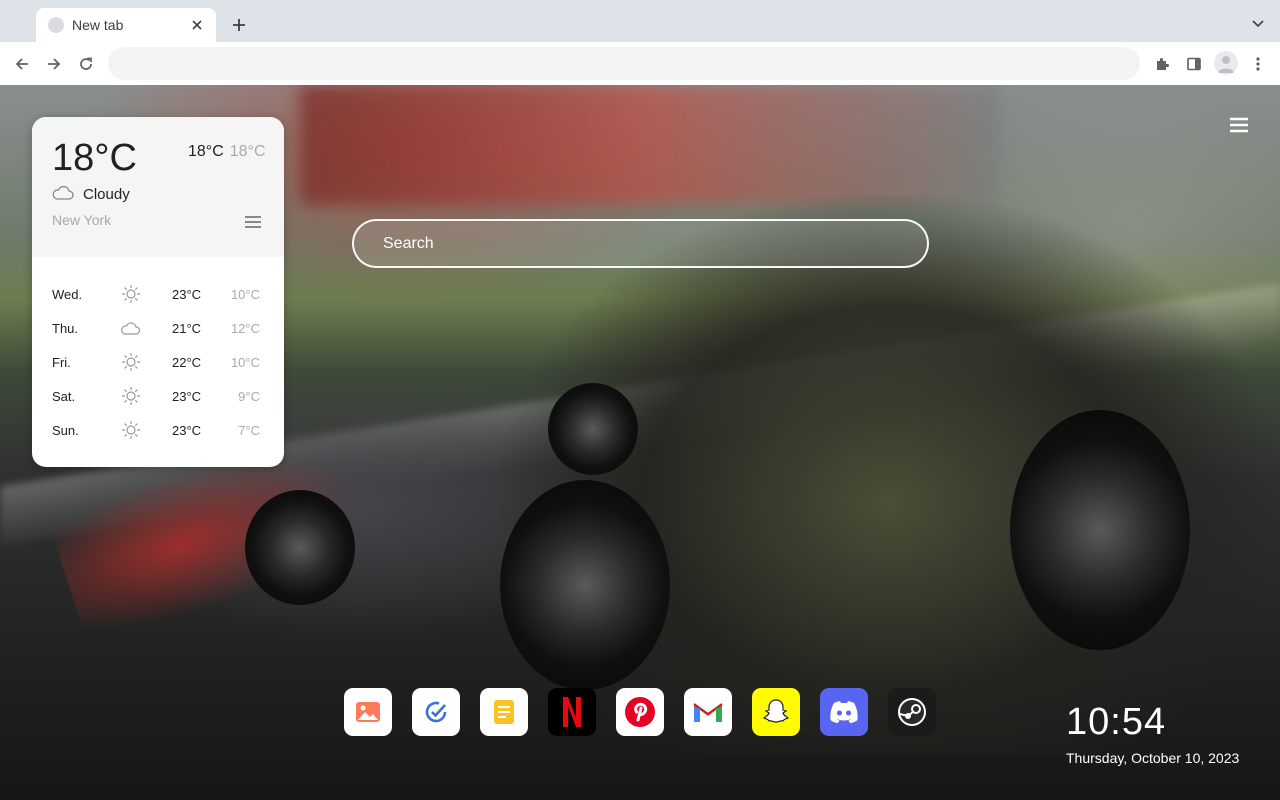  Describe the element at coordinates (81, 220) in the screenshot. I see `weather-city: New York` at that location.